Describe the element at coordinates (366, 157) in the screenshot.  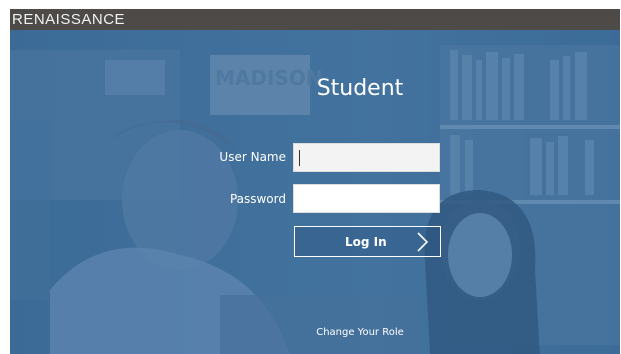
I see `username-input` at that location.